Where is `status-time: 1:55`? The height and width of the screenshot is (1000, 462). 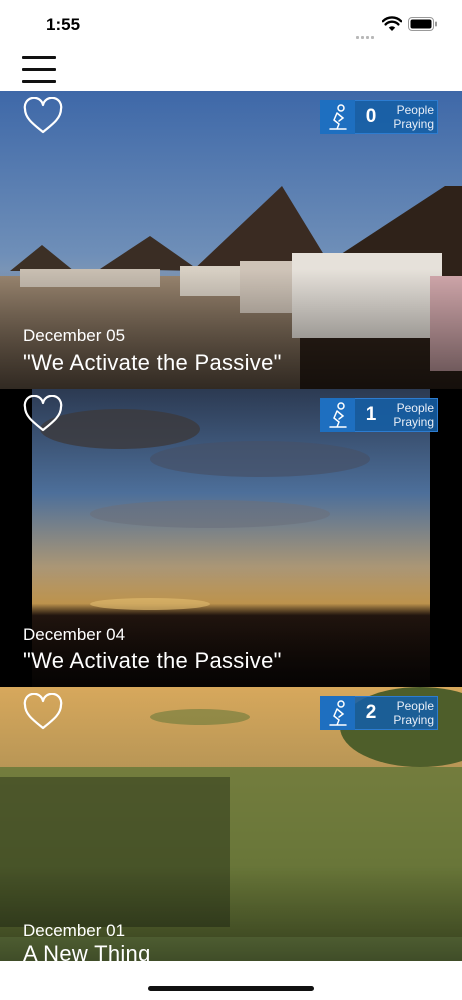
status-time: 1:55 is located at coordinates (63, 24).